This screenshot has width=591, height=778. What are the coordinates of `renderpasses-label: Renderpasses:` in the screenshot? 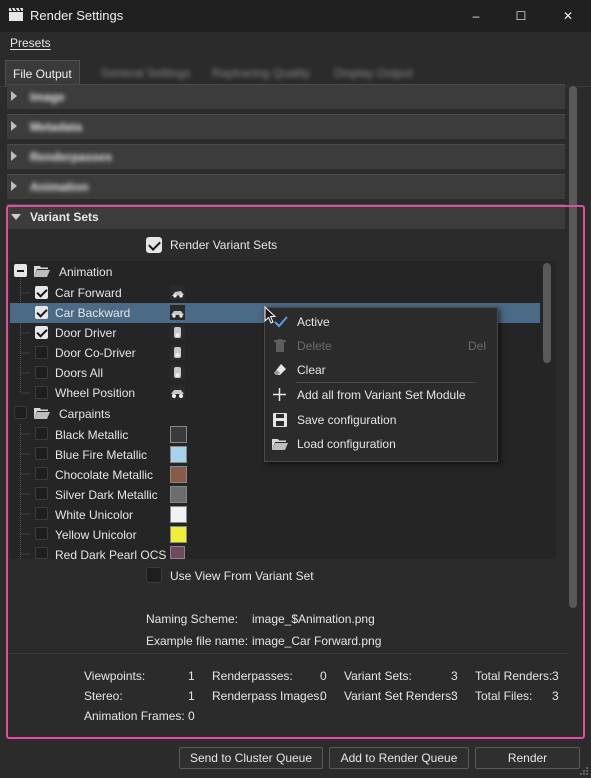 It's located at (252, 676).